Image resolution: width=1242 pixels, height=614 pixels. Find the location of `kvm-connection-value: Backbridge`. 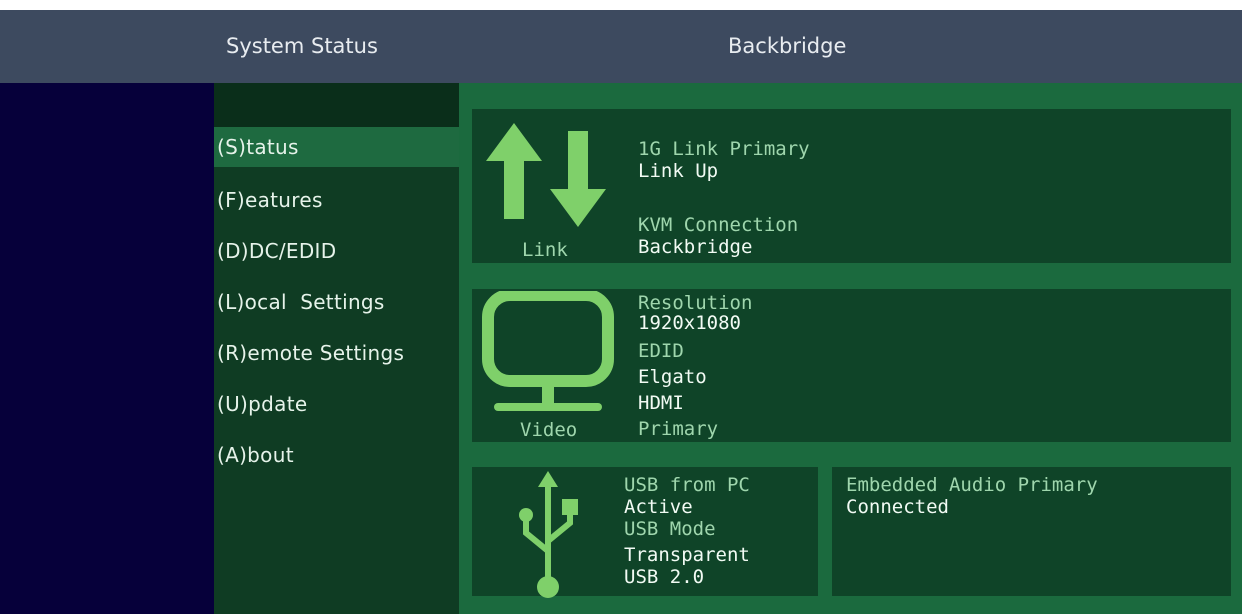

kvm-connection-value: Backbridge is located at coordinates (695, 247).